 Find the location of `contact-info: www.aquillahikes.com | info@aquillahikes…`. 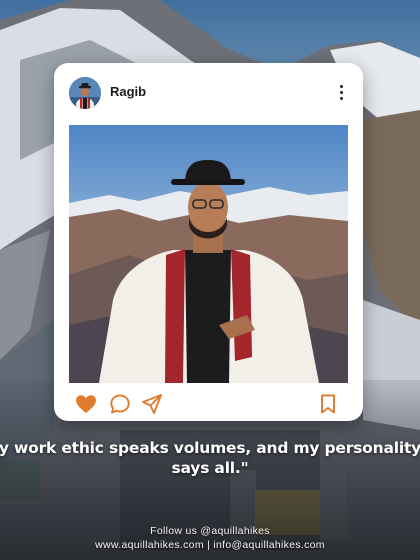

contact-info: www.aquillahikes.com | info@aquillahikes… is located at coordinates (210, 545).